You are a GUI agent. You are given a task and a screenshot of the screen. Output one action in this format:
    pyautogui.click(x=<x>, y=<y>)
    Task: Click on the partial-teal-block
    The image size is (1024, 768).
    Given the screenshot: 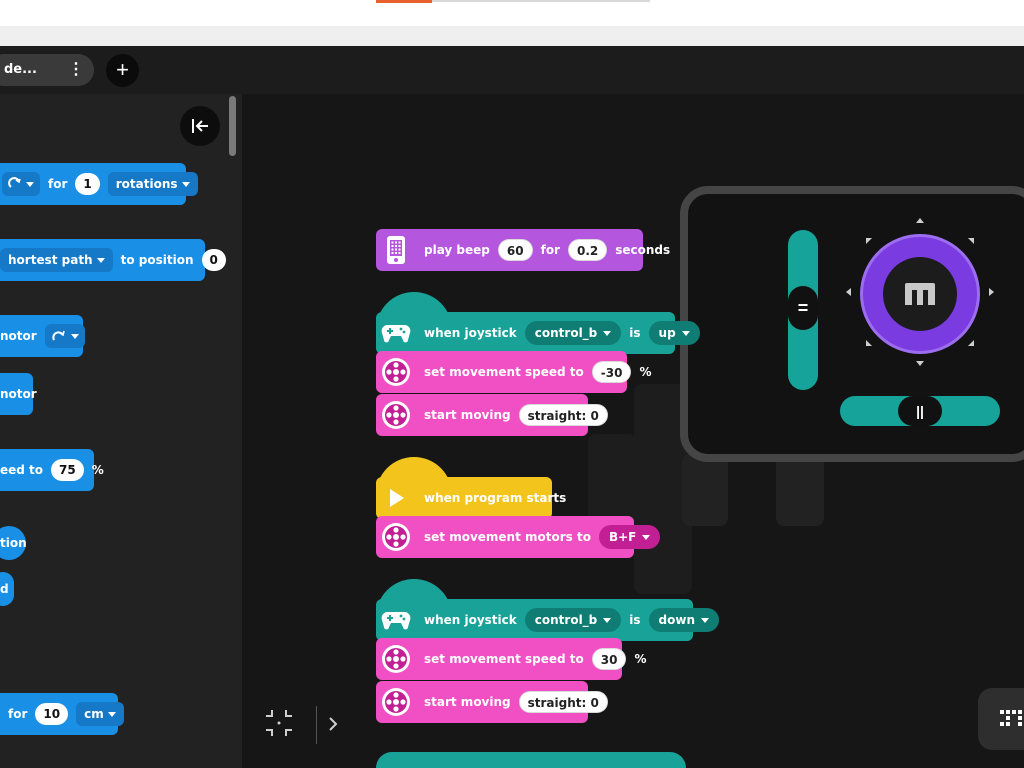 What is the action you would take?
    pyautogui.click(x=531, y=760)
    